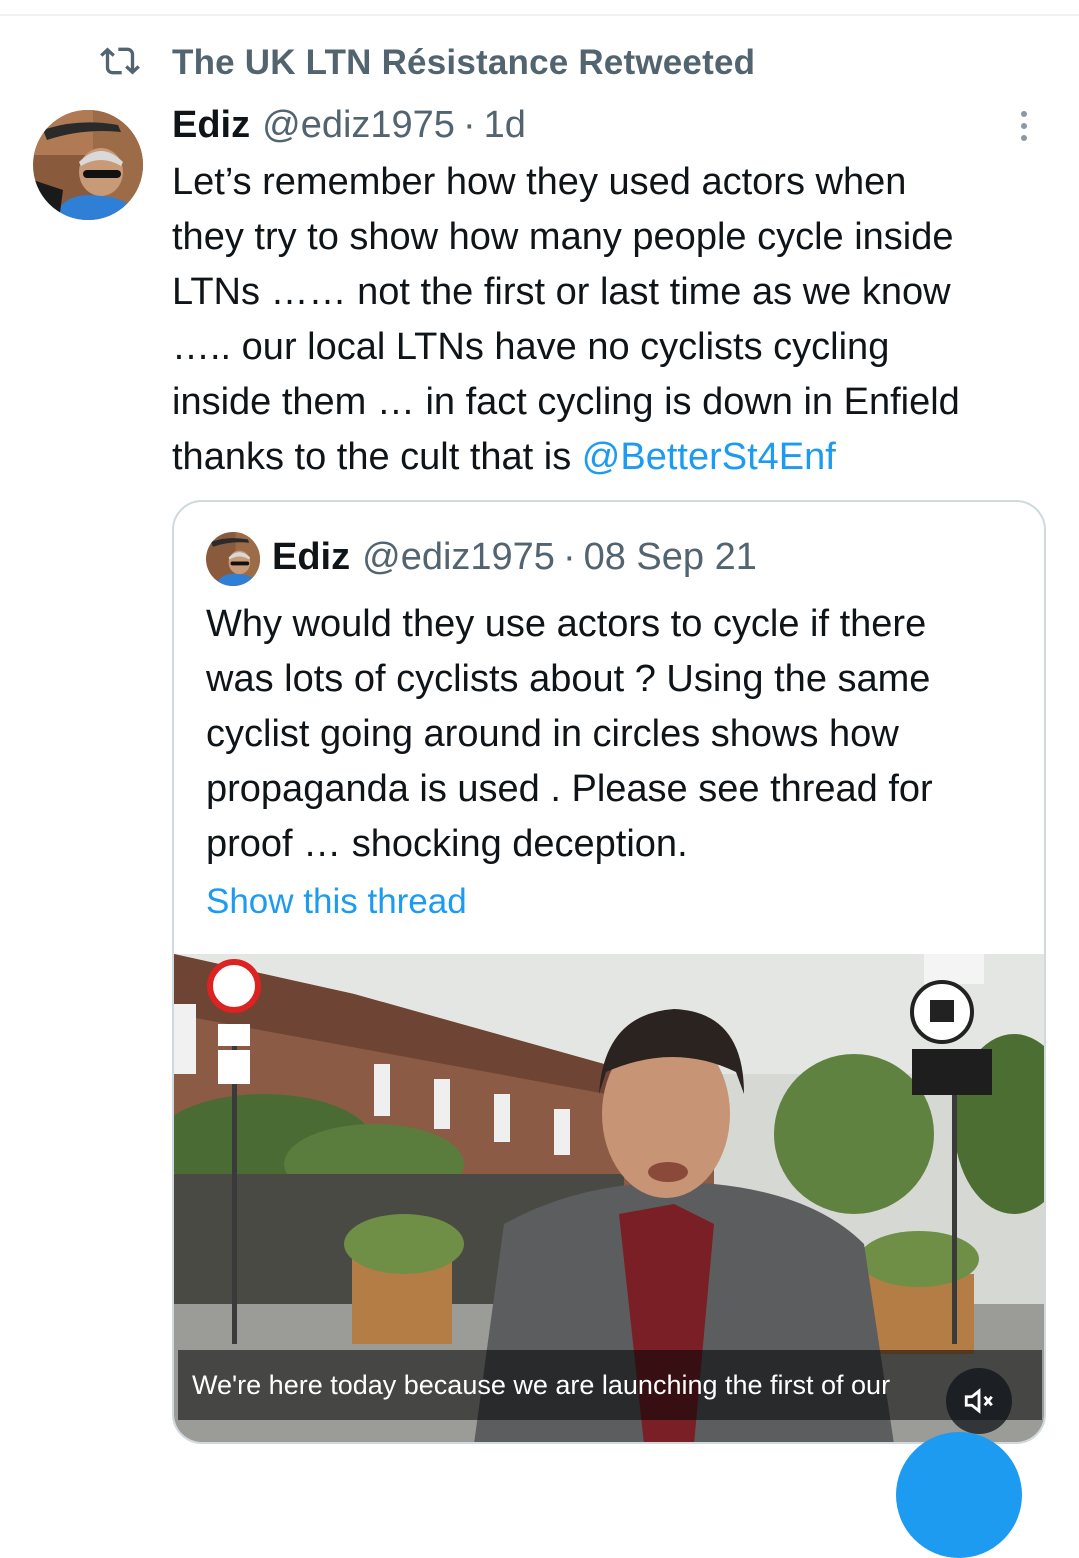 This screenshot has height=1558, width=1079. What do you see at coordinates (458, 557) in the screenshot?
I see `quoted-author-handle: @ediz1975` at bounding box center [458, 557].